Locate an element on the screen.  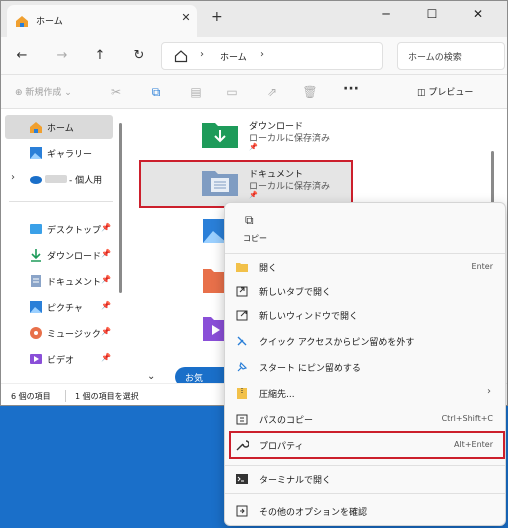
refresh-button: ↻ is located at coordinates (139, 56).